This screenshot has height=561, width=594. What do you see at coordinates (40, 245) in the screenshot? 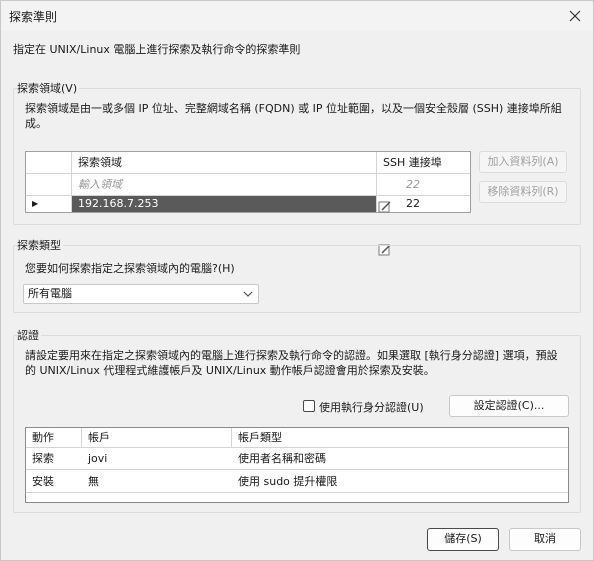
I see `type-group-label: 探索類型` at bounding box center [40, 245].